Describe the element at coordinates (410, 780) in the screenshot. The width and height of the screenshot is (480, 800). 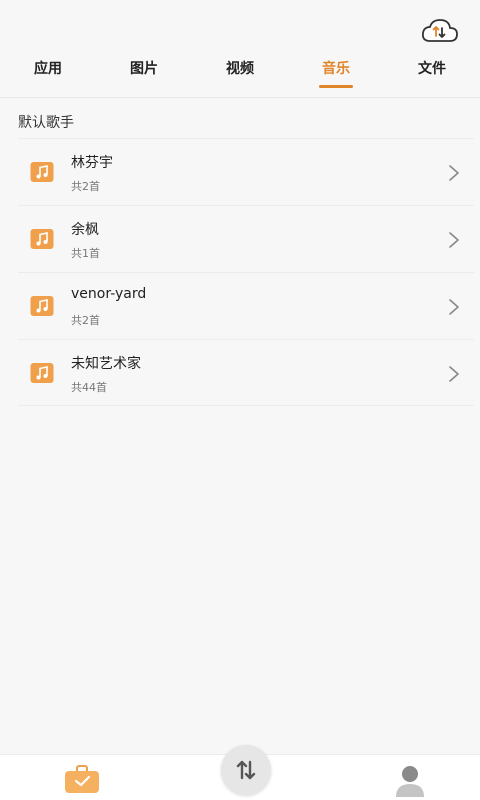
I see `user-icon` at that location.